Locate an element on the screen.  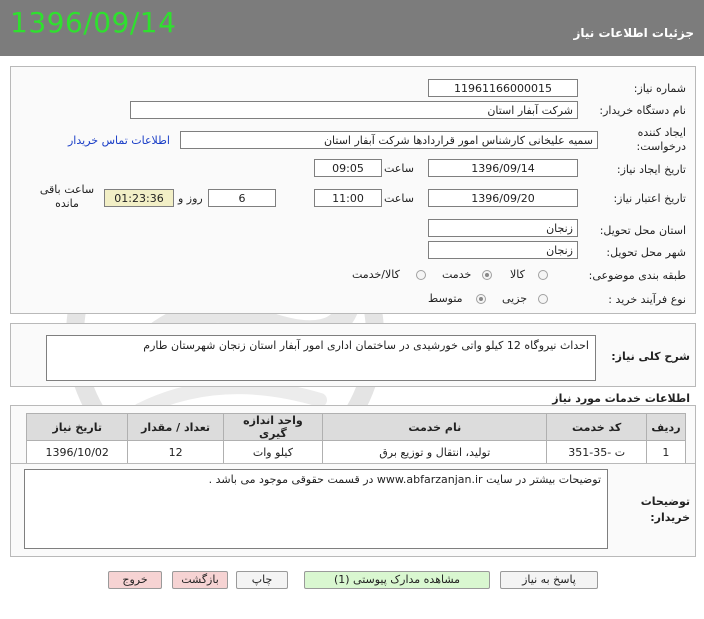
cell-quantity: 12 is located at coordinates (175, 452).